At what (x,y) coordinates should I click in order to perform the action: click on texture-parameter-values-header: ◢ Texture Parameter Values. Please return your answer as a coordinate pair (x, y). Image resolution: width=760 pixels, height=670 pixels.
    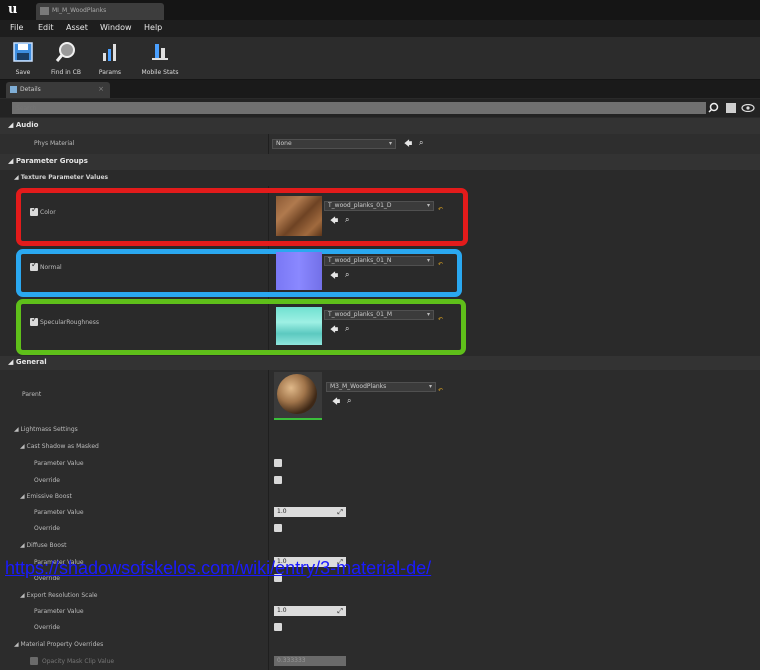
    Looking at the image, I should click on (380, 178).